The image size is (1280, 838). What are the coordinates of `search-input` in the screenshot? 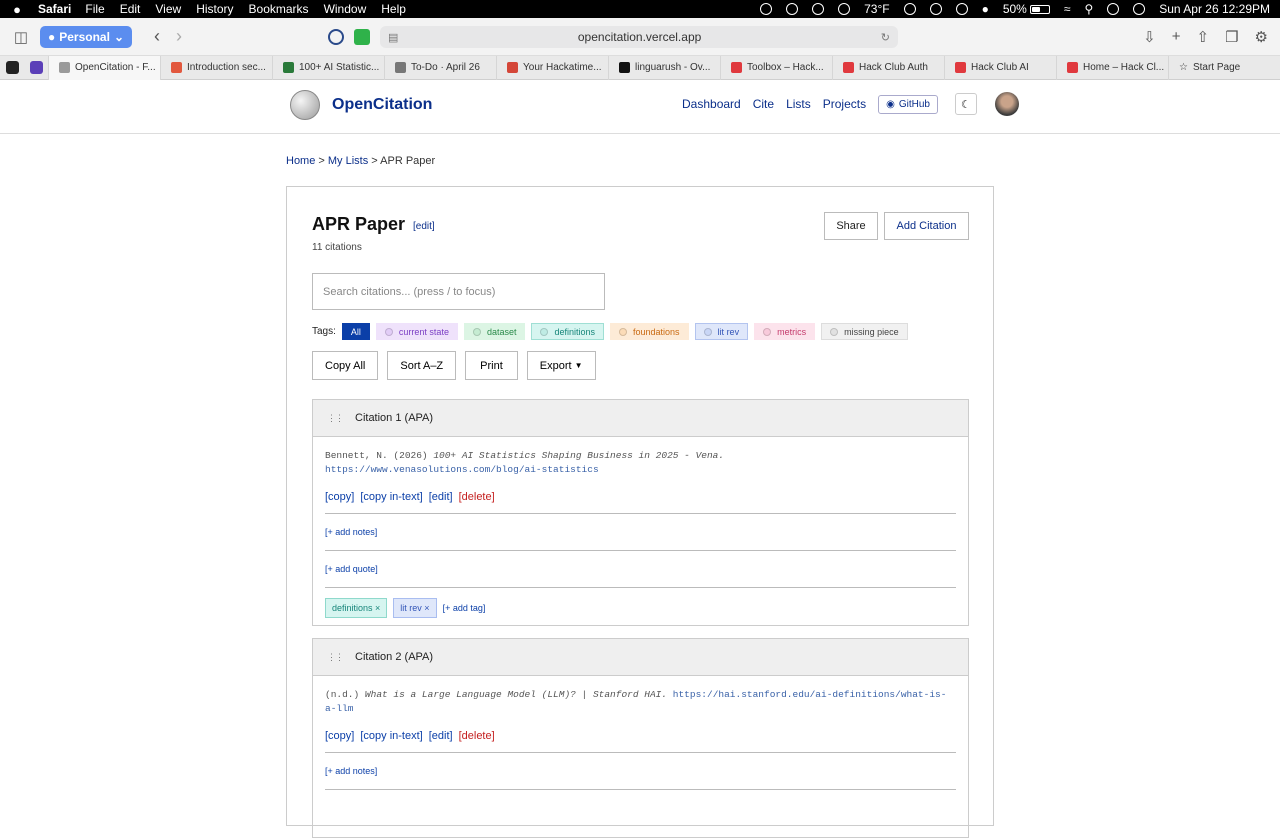 It's located at (458, 291).